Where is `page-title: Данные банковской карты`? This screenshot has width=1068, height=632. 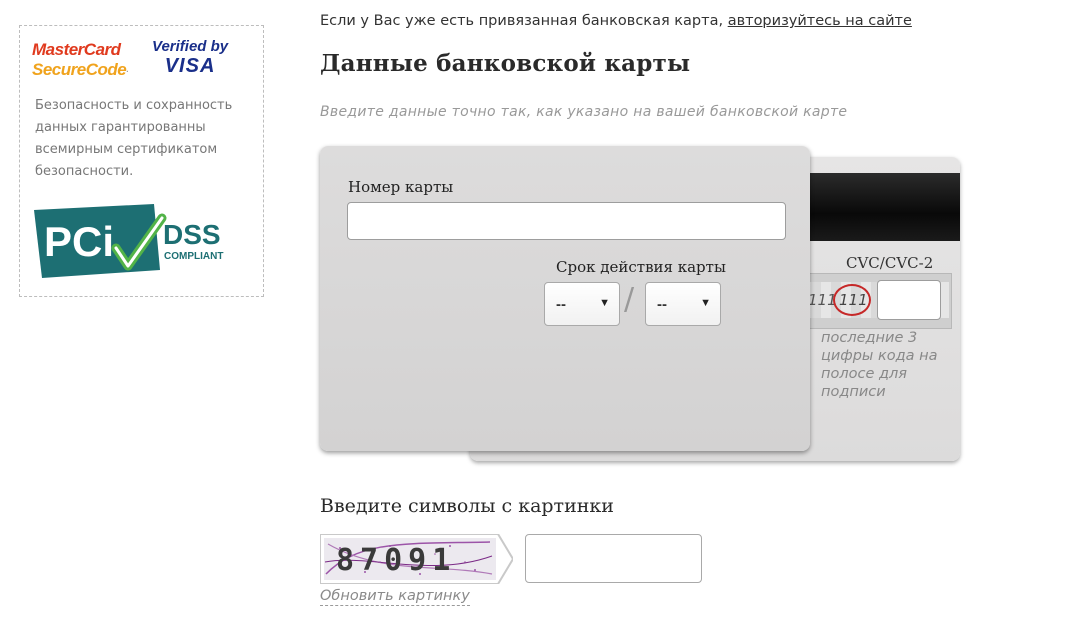 page-title: Данные банковской карты is located at coordinates (505, 63).